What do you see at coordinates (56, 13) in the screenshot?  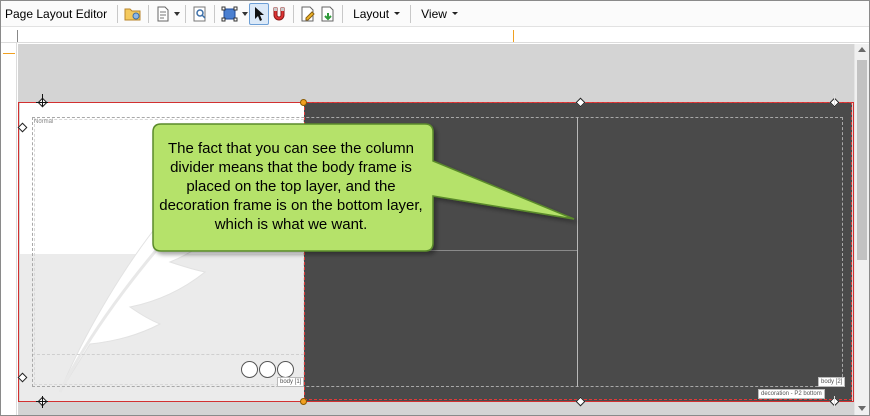 I see `editor-title: Page Layout Editor` at bounding box center [56, 13].